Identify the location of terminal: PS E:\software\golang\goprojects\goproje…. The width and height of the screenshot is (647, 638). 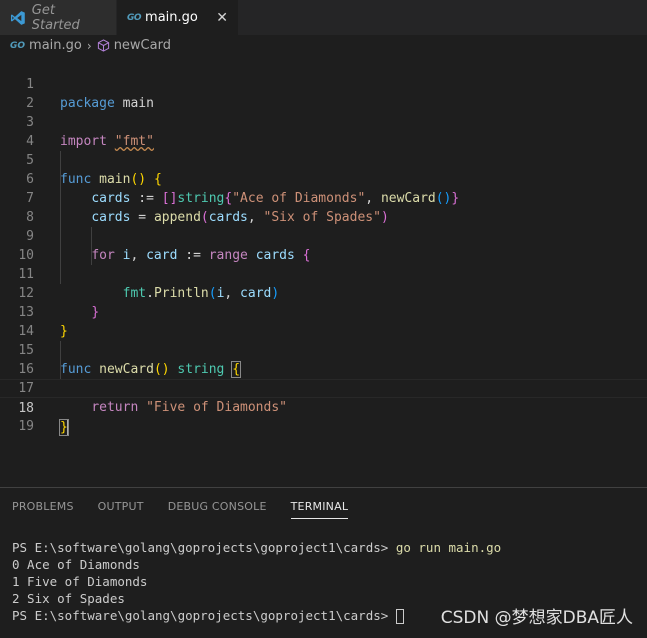
(256, 581).